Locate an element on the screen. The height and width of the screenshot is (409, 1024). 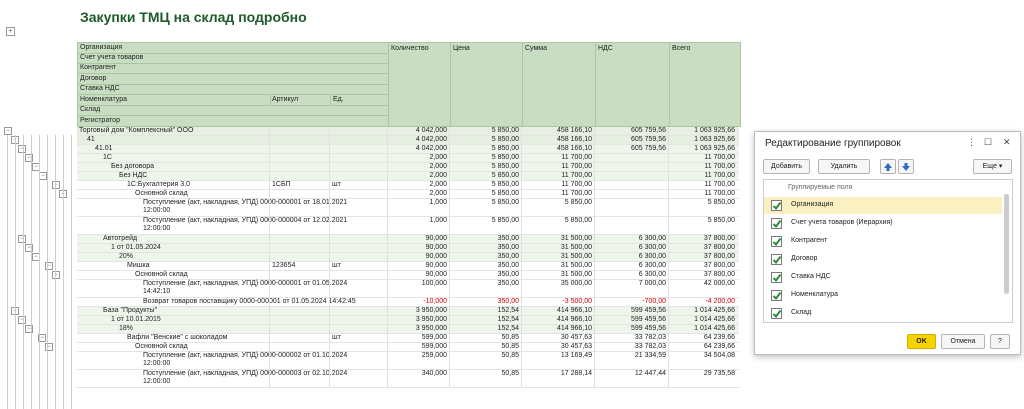
row-sum: 31 500,00 is located at coordinates (576, 274).